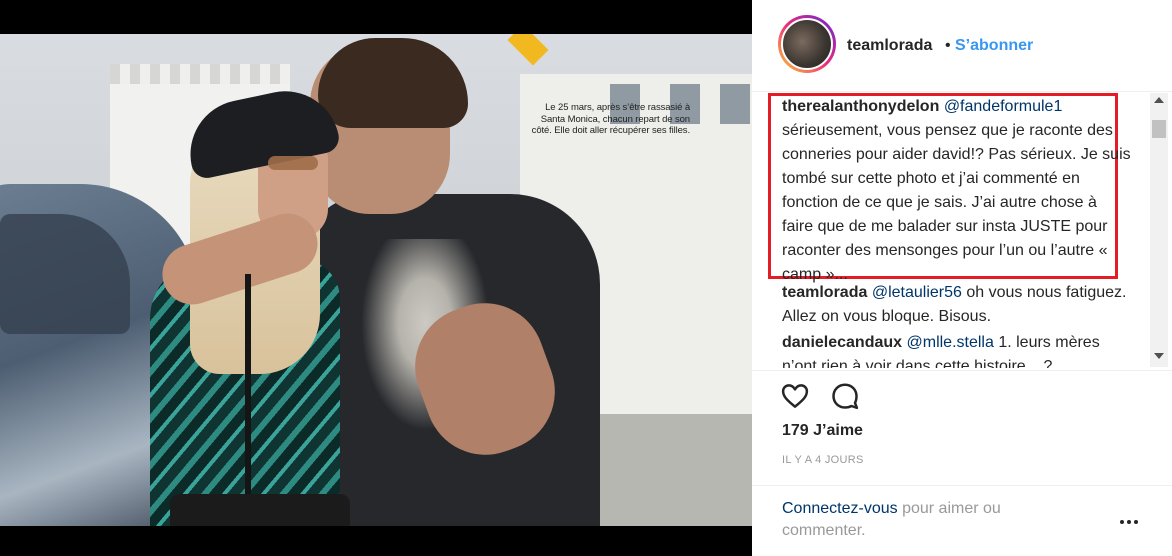 This screenshot has width=1172, height=556. What do you see at coordinates (1159, 129) in the screenshot?
I see `scrollbar-thumb` at bounding box center [1159, 129].